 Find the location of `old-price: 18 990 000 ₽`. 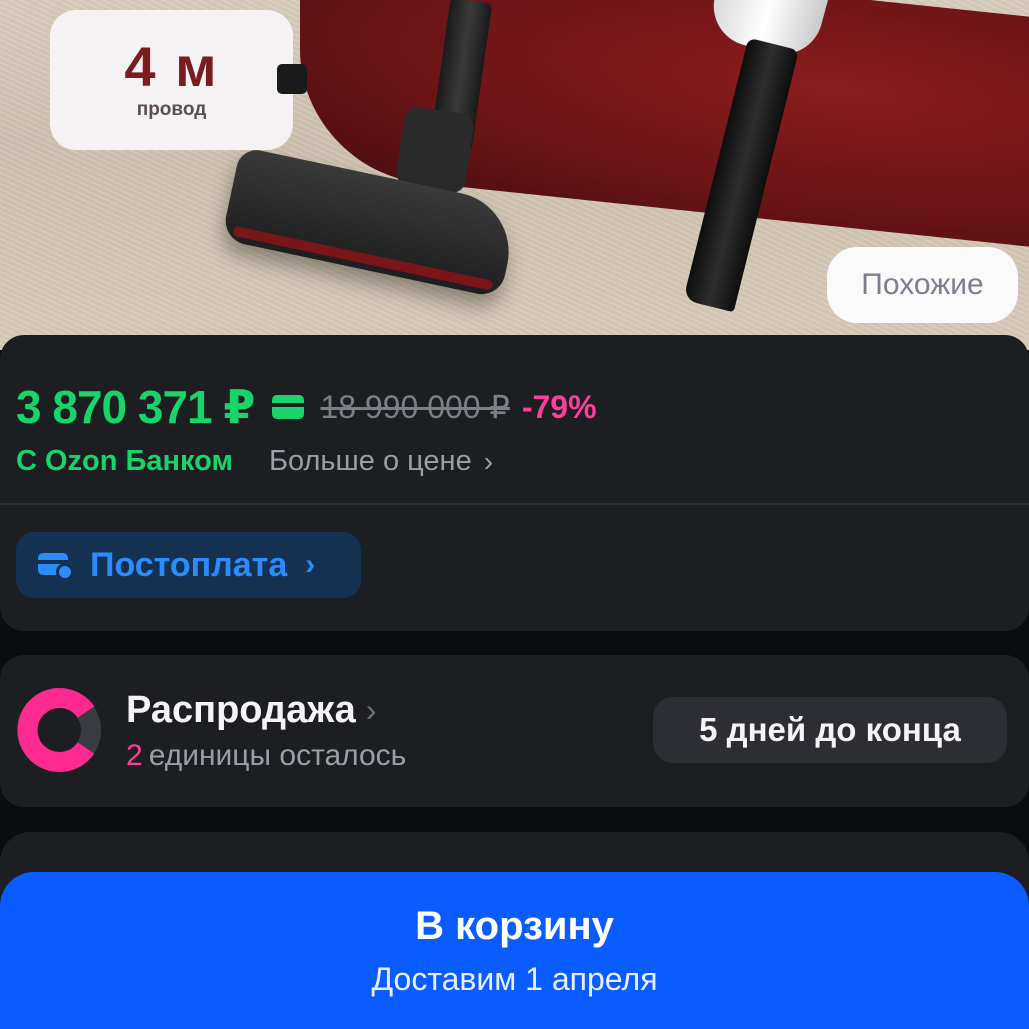

old-price: 18 990 000 ₽ is located at coordinates (415, 407).